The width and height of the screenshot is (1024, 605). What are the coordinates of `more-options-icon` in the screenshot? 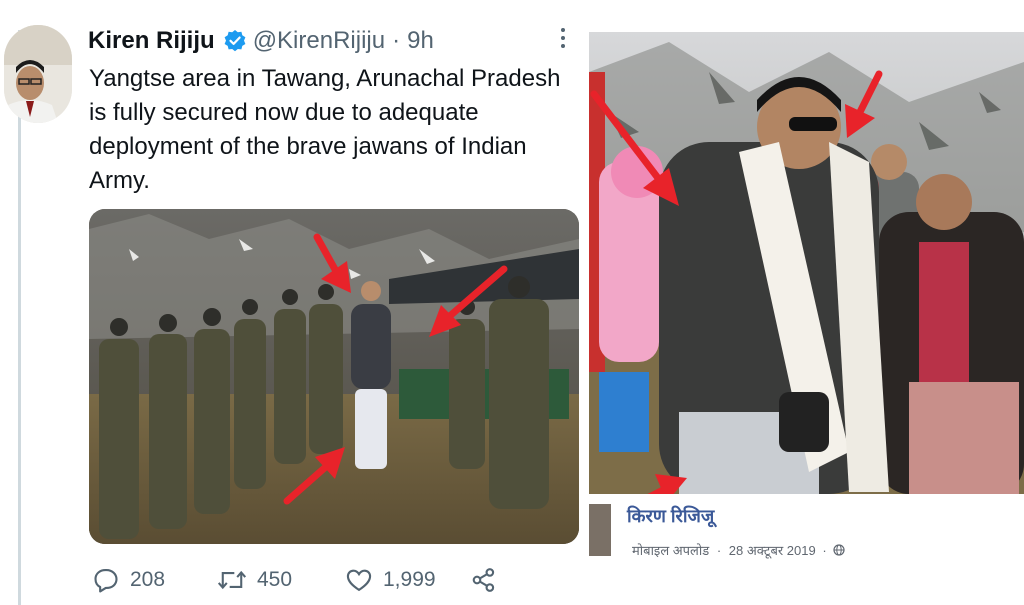 It's located at (563, 38).